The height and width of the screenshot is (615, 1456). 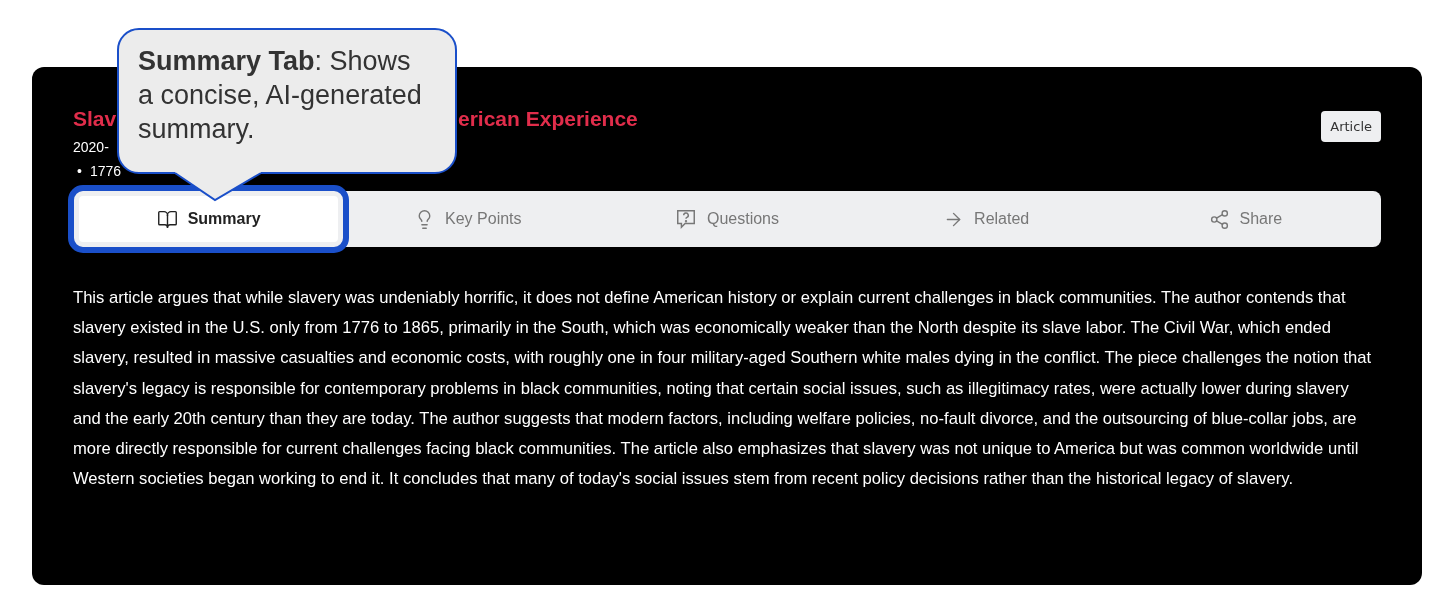 What do you see at coordinates (685, 219) in the screenshot?
I see `question-icon` at bounding box center [685, 219].